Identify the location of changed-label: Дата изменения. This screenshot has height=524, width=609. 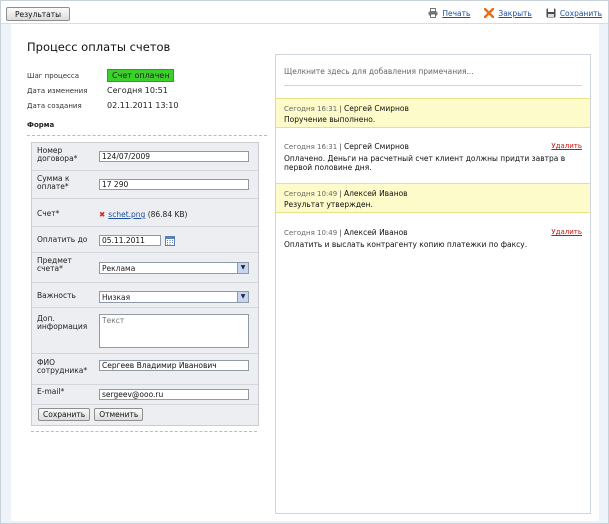
(57, 90).